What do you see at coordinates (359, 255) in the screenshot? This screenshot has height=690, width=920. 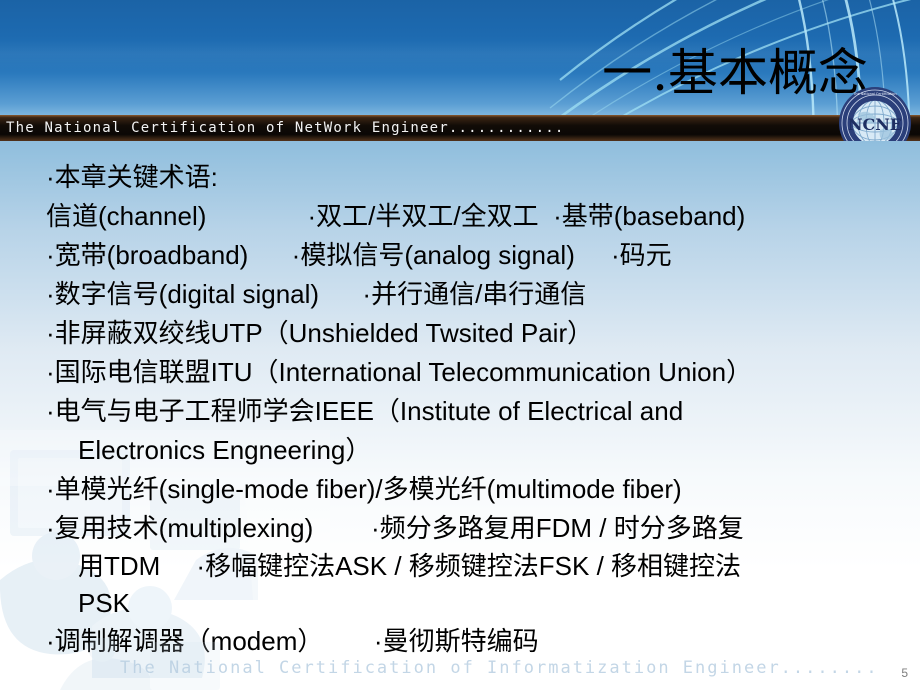 I see `content-line: ·宽带(broadband) ·模拟信号(analog signal) ·码元` at bounding box center [359, 255].